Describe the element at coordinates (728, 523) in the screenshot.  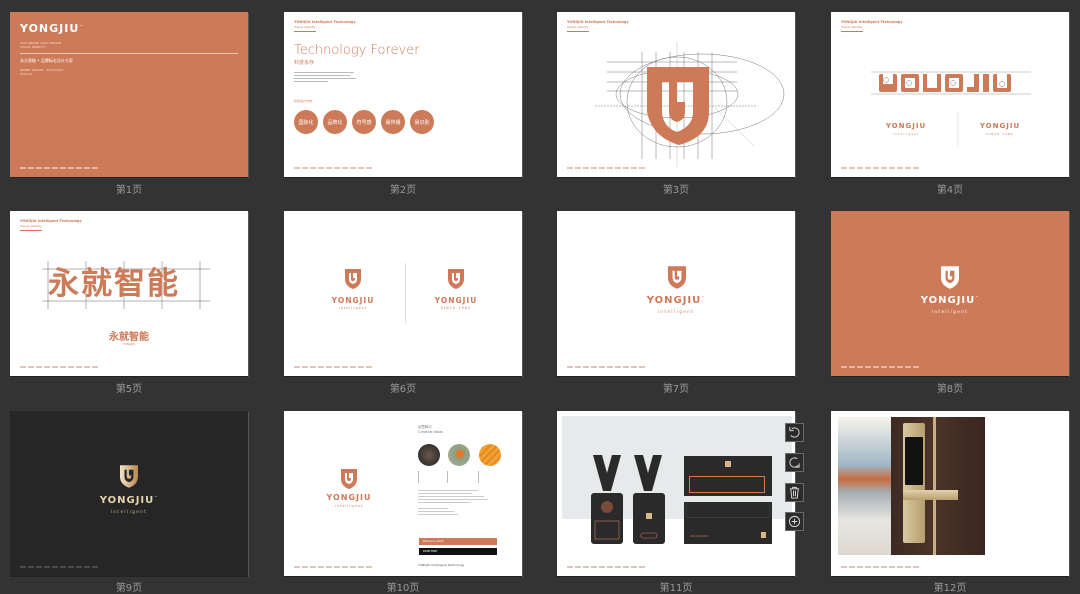
I see `envelope-back: 400-000-0000` at that location.